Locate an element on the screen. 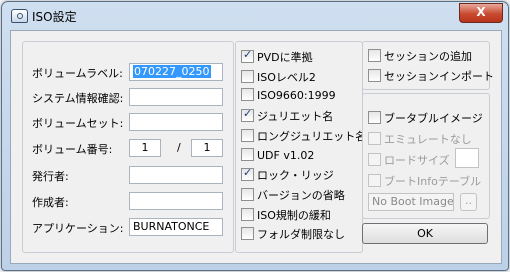  option-checkbox: ISO9660:1999 is located at coordinates (288, 95).